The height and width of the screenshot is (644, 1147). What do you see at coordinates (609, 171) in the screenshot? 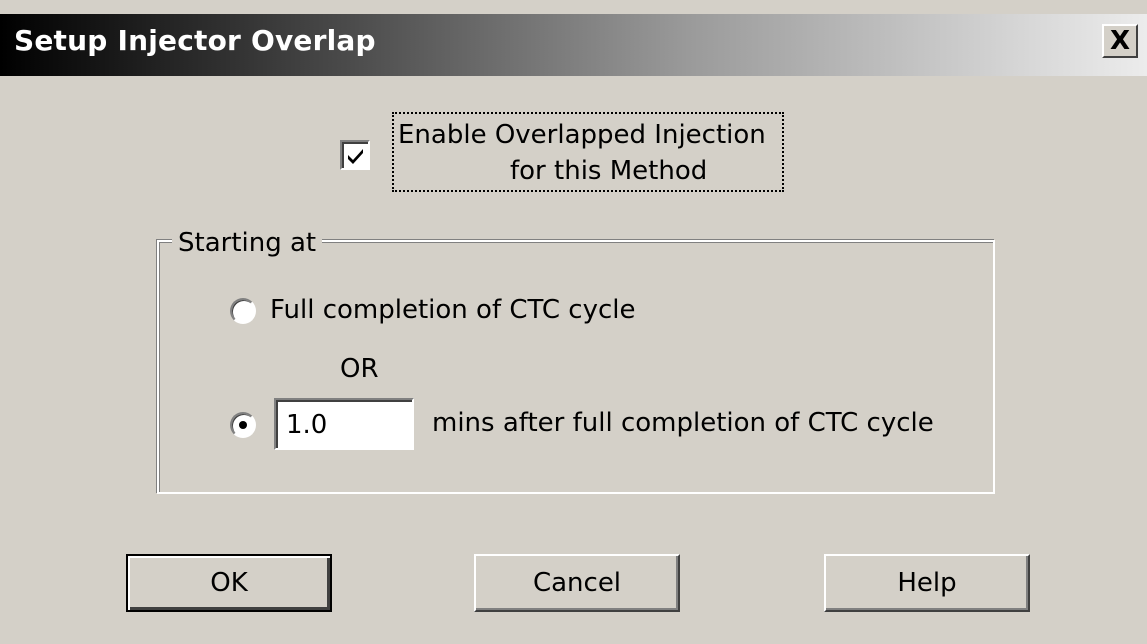
I see `enable-overlap-label-line2: for this Method` at bounding box center [609, 171].